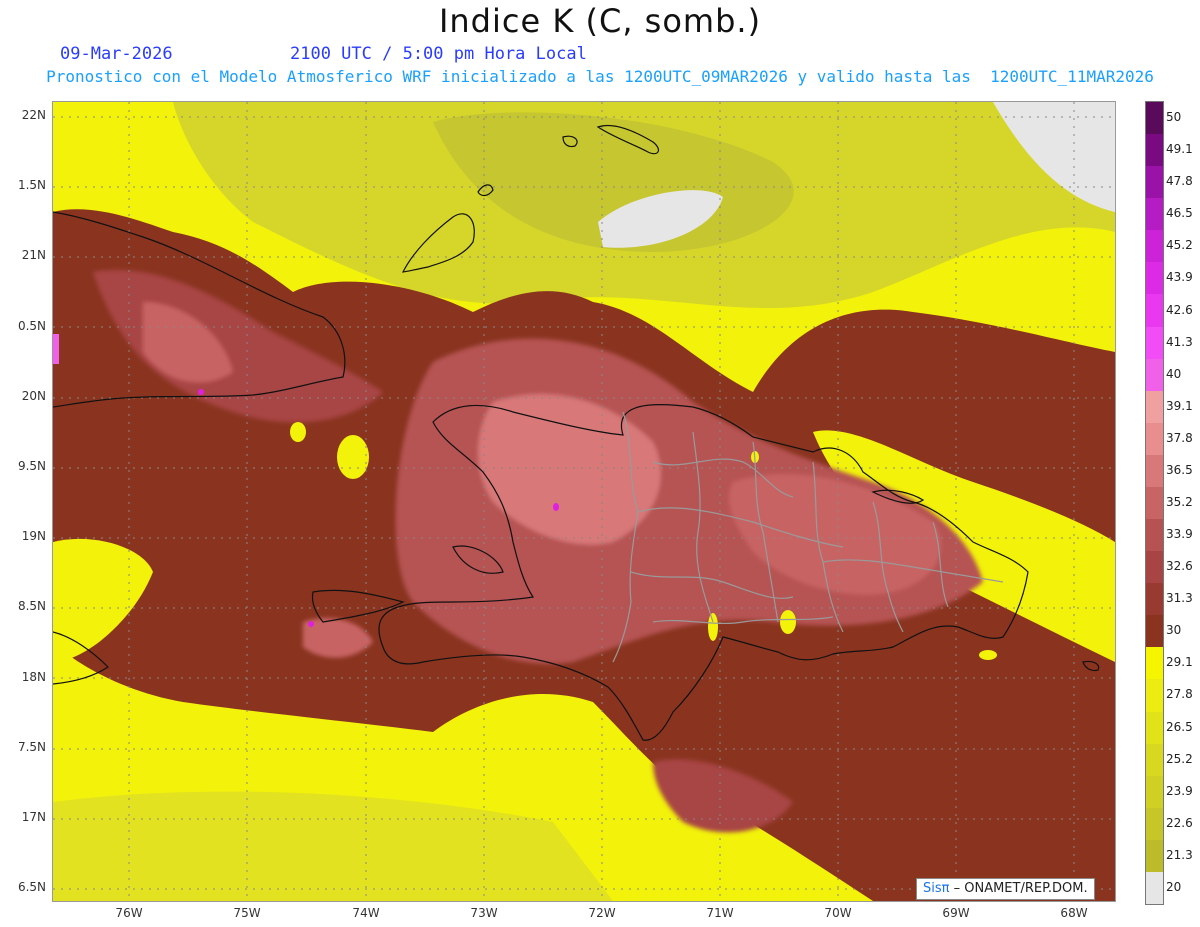 The image size is (1200, 927). Describe the element at coordinates (838, 913) in the screenshot. I see `lon-label: 70W` at that location.